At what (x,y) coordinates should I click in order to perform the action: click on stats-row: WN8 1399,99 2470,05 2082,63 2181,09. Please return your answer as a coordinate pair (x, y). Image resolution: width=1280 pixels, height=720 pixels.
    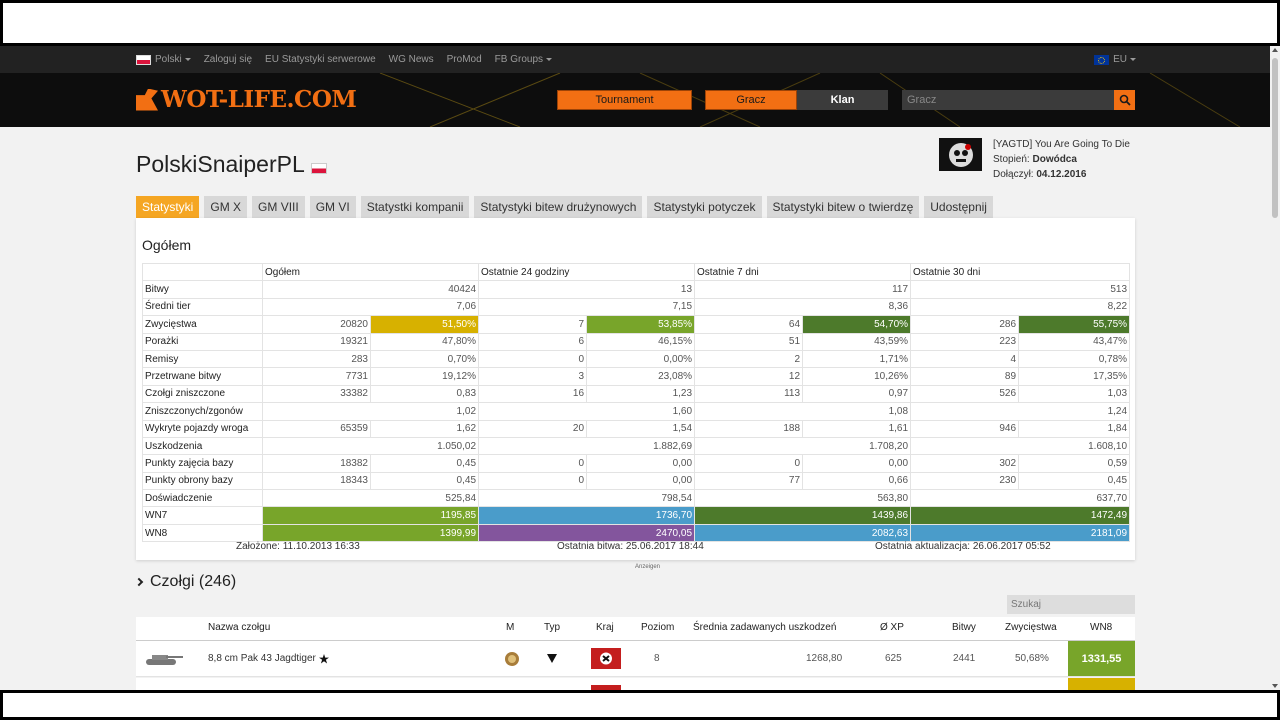
    Looking at the image, I should click on (636, 533).